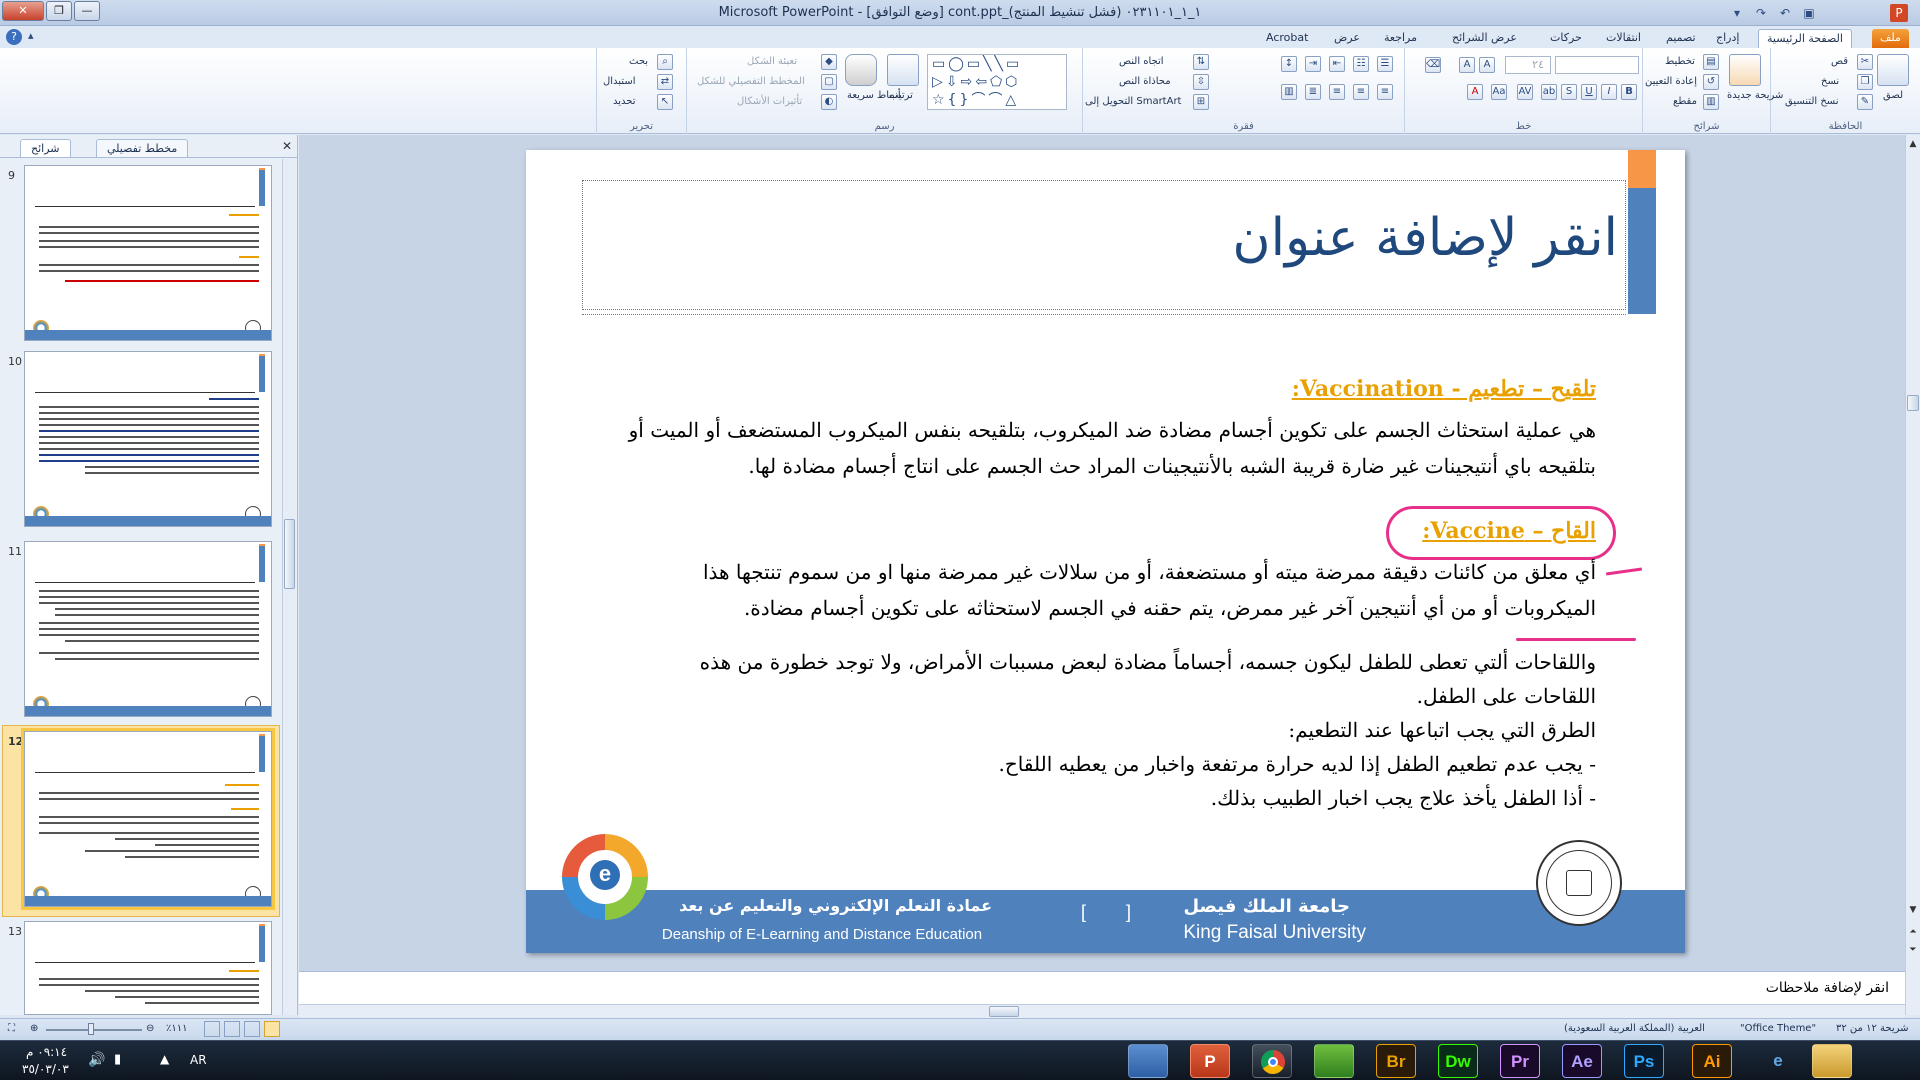  Describe the element at coordinates (1361, 64) in the screenshot. I see `numbering-icon: ☷` at that location.